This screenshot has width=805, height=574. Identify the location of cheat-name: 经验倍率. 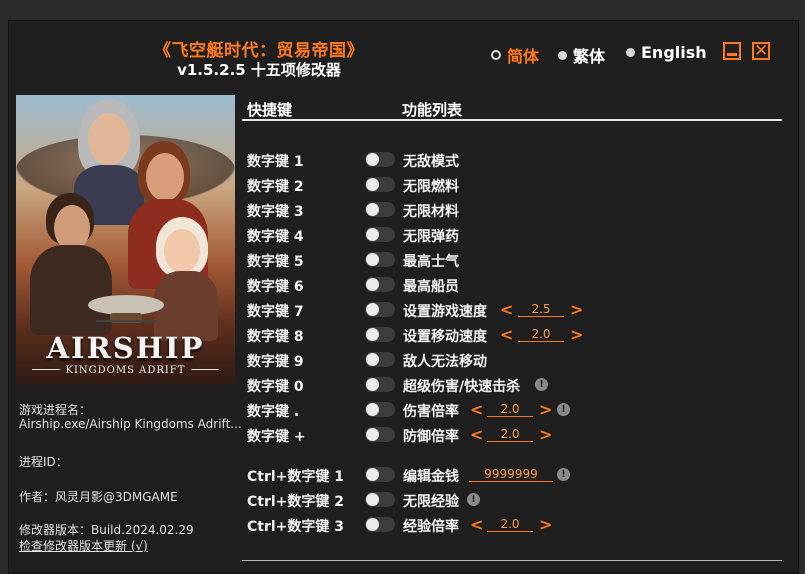
(431, 527).